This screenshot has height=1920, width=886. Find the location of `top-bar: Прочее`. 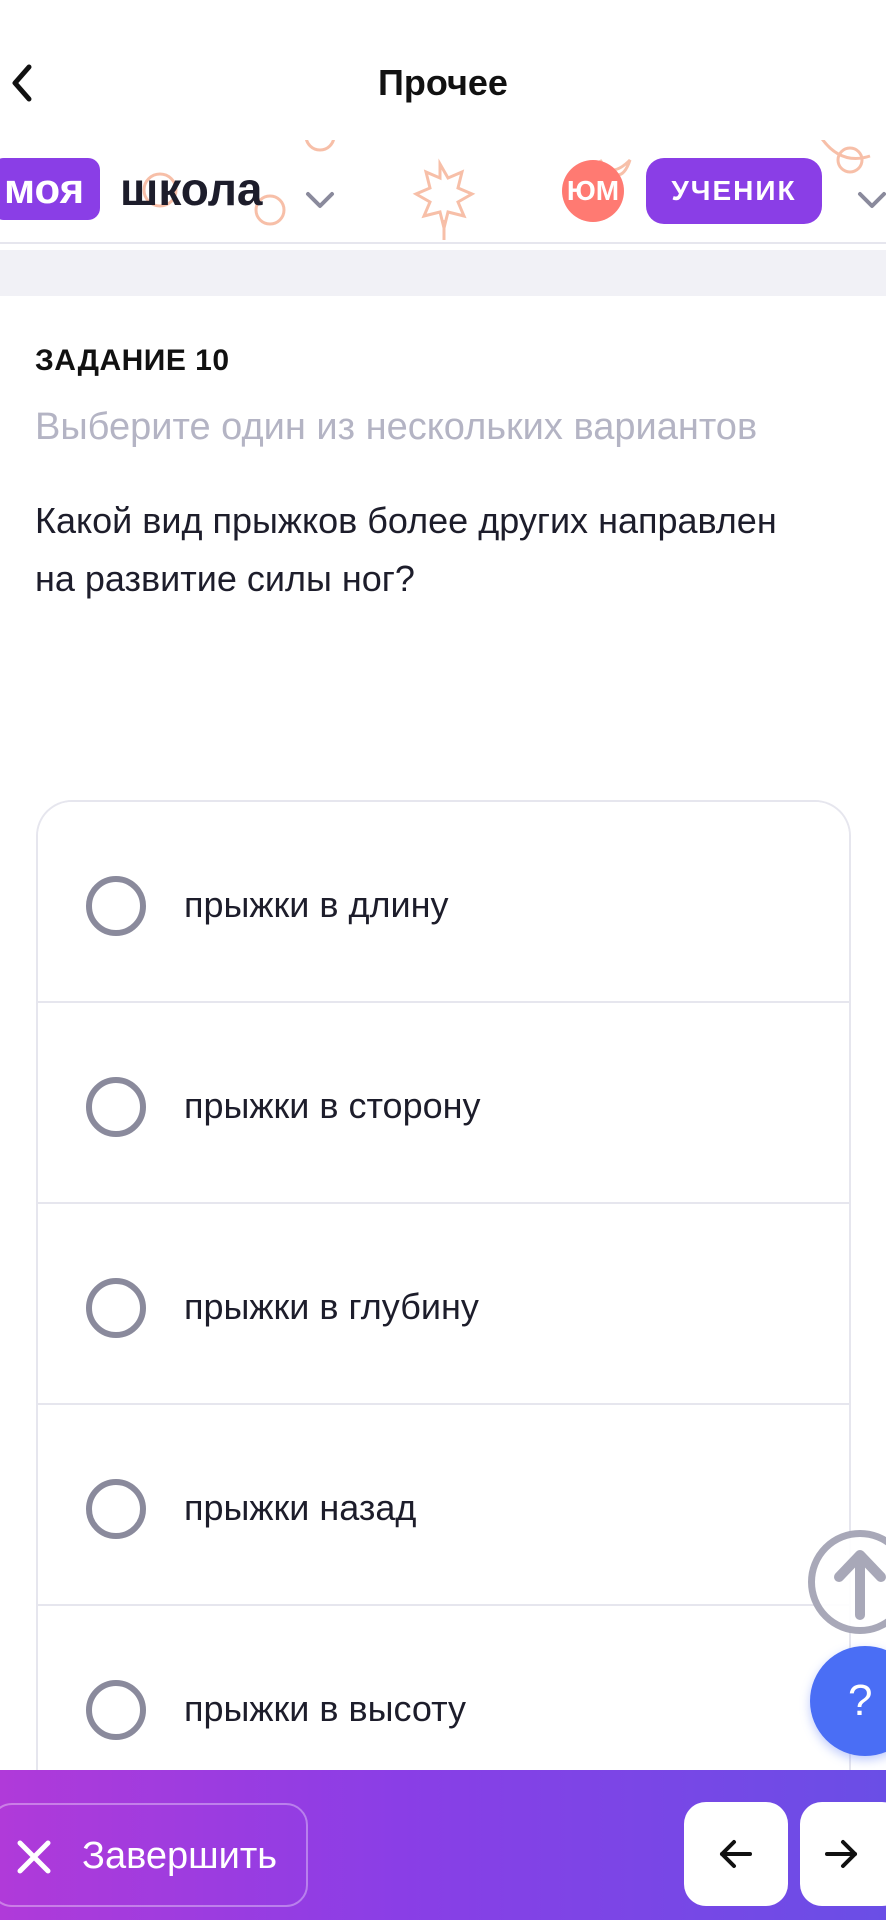

top-bar: Прочее is located at coordinates (443, 75).